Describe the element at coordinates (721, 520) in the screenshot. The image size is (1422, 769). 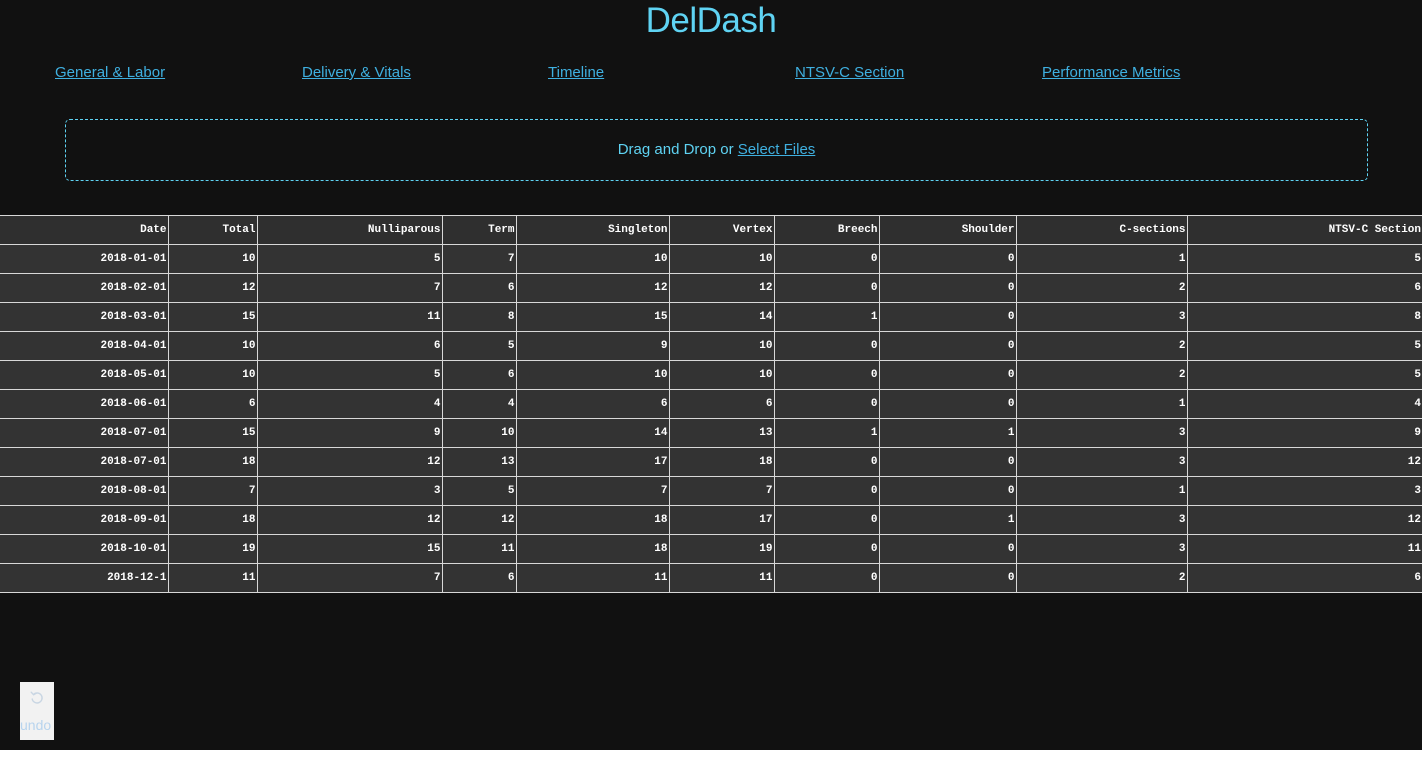
I see `table-cell-vertex: 17` at that location.